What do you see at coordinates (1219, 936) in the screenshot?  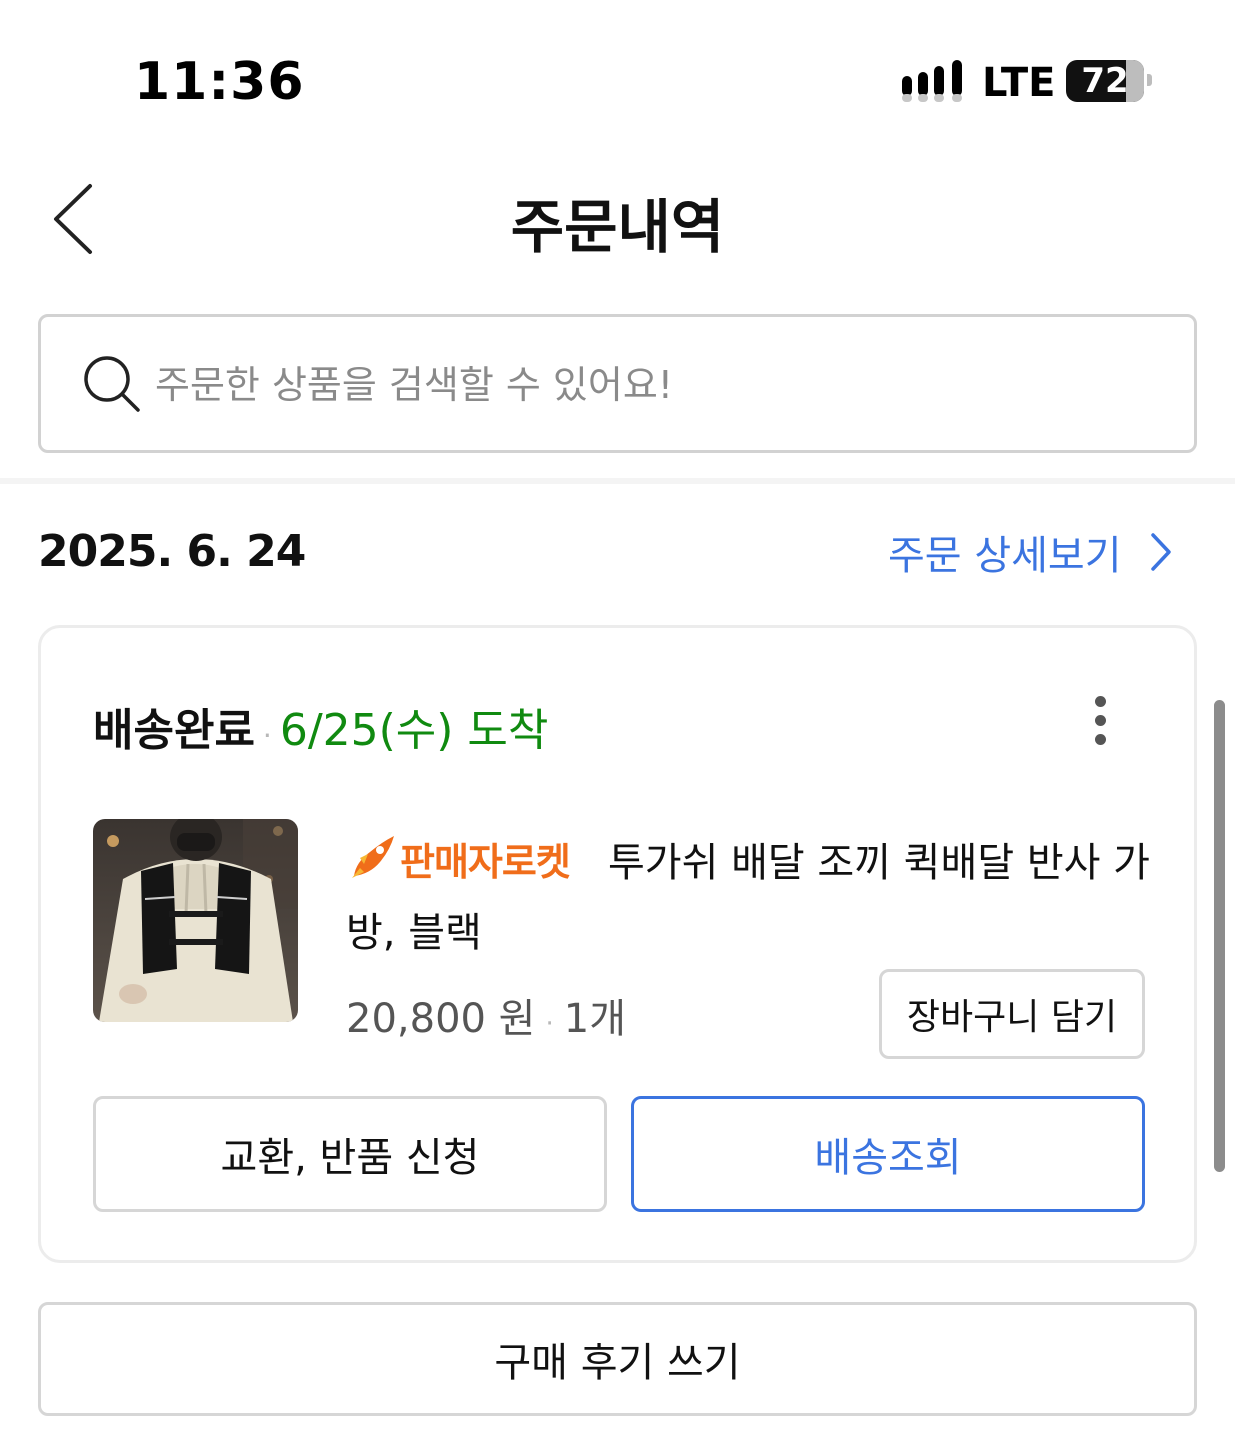 I see `scrollbar` at bounding box center [1219, 936].